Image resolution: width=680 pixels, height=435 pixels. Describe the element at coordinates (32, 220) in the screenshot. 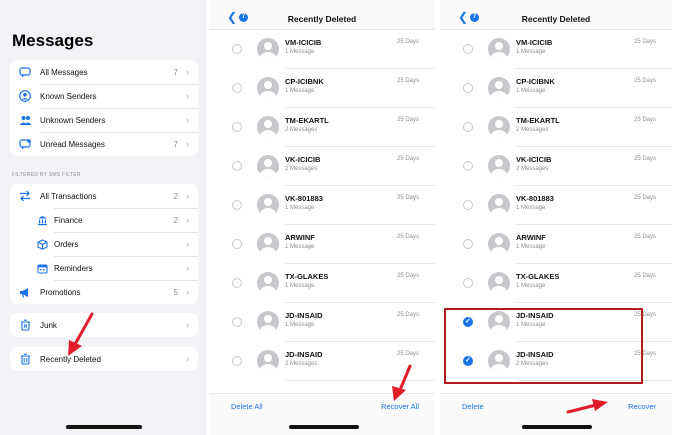

I see `finance-icon` at that location.